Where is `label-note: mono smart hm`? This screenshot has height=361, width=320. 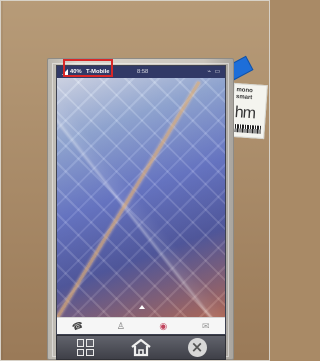 label-note: mono smart hm is located at coordinates (249, 111).